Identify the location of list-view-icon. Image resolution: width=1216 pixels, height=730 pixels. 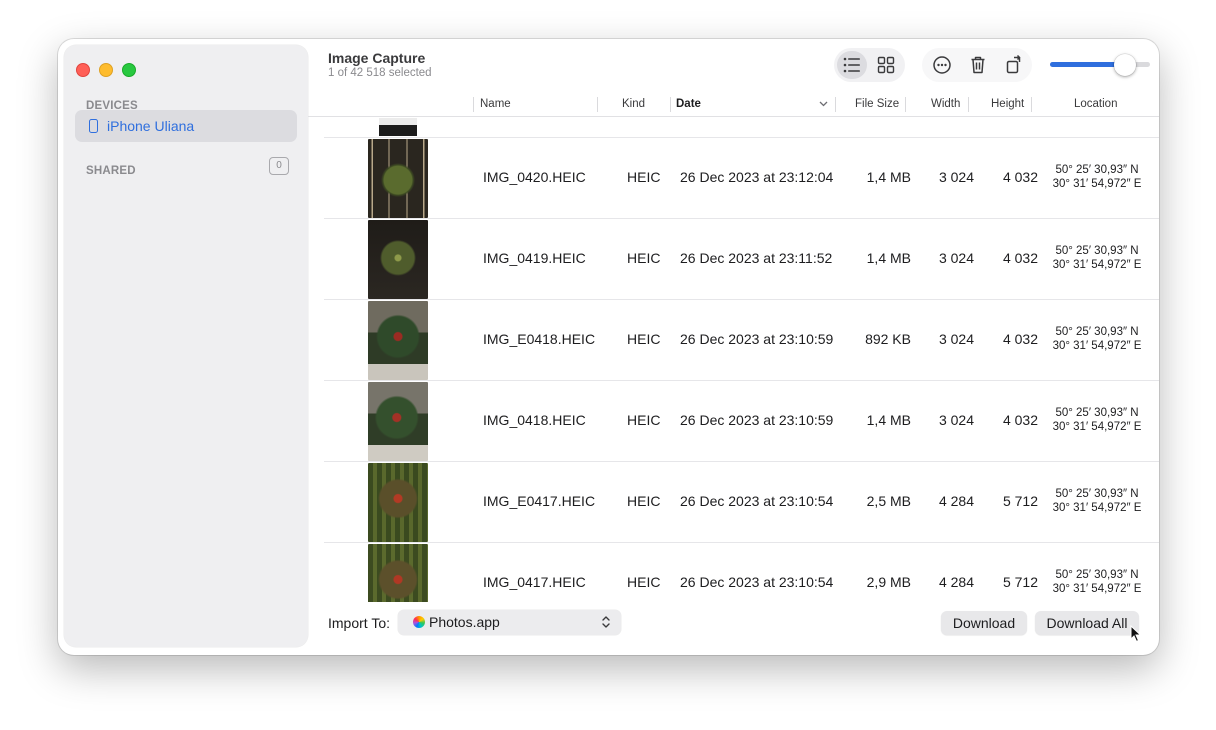
(851, 65).